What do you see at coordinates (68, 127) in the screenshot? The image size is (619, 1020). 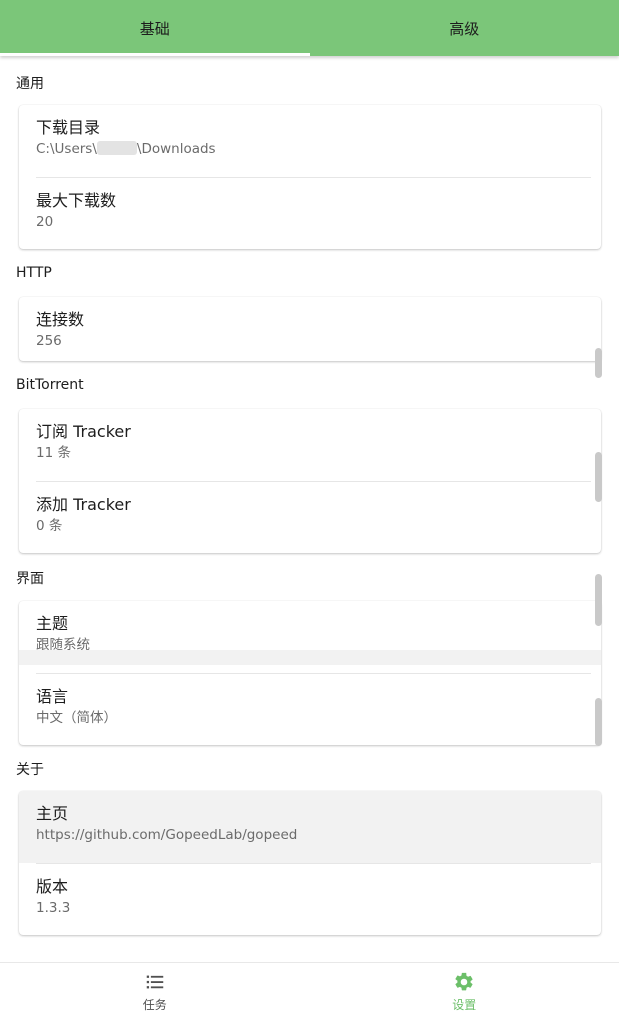 I see `setting-title: 下载目录` at bounding box center [68, 127].